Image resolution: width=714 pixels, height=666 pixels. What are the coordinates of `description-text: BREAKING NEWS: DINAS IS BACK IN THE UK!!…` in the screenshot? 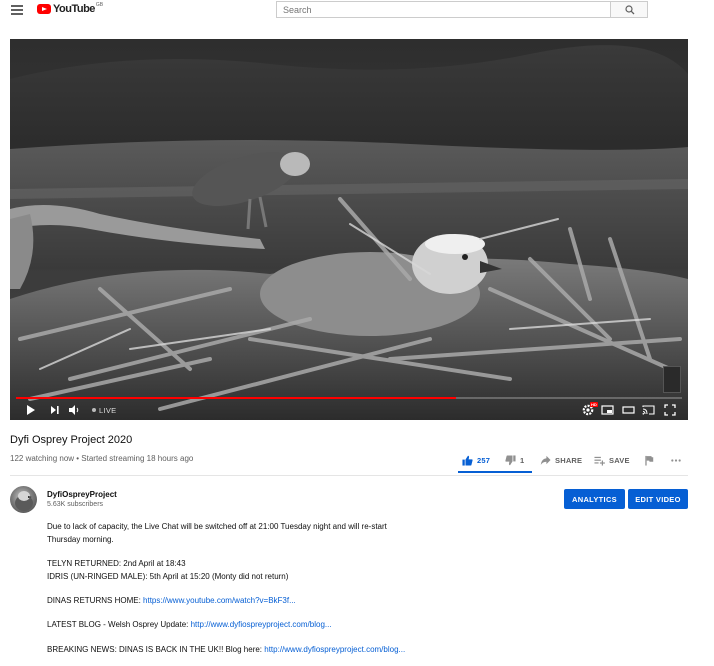 It's located at (156, 649).